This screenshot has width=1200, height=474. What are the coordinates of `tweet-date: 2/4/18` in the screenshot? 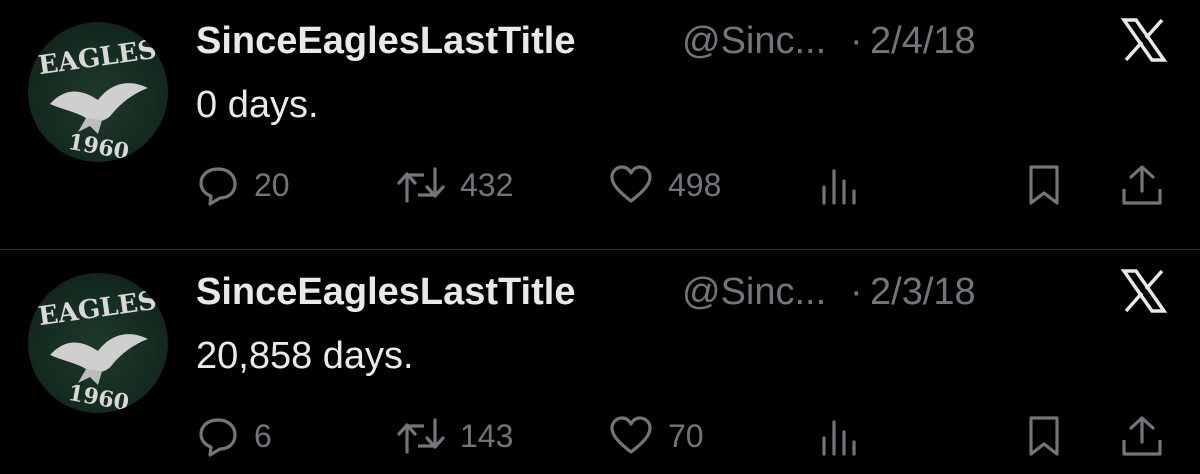 It's located at (923, 41).